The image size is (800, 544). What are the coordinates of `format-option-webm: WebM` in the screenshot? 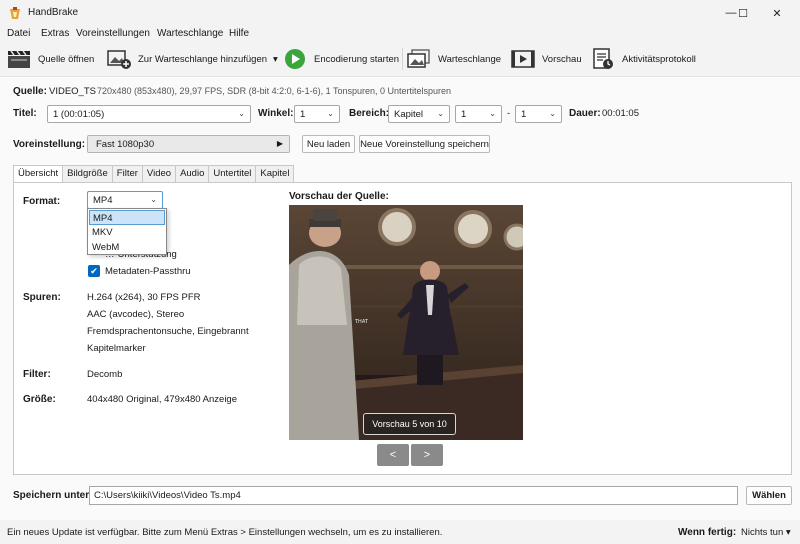 It's located at (127, 247).